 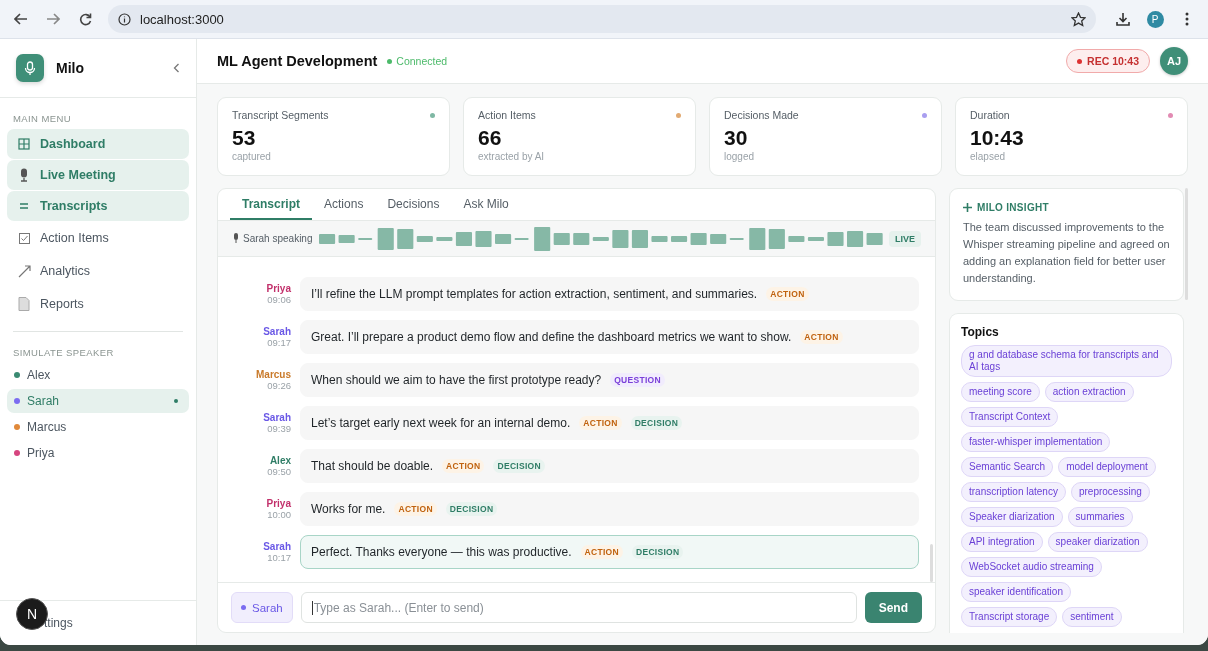 I want to click on timestamp: 09:26, so click(x=278, y=385).